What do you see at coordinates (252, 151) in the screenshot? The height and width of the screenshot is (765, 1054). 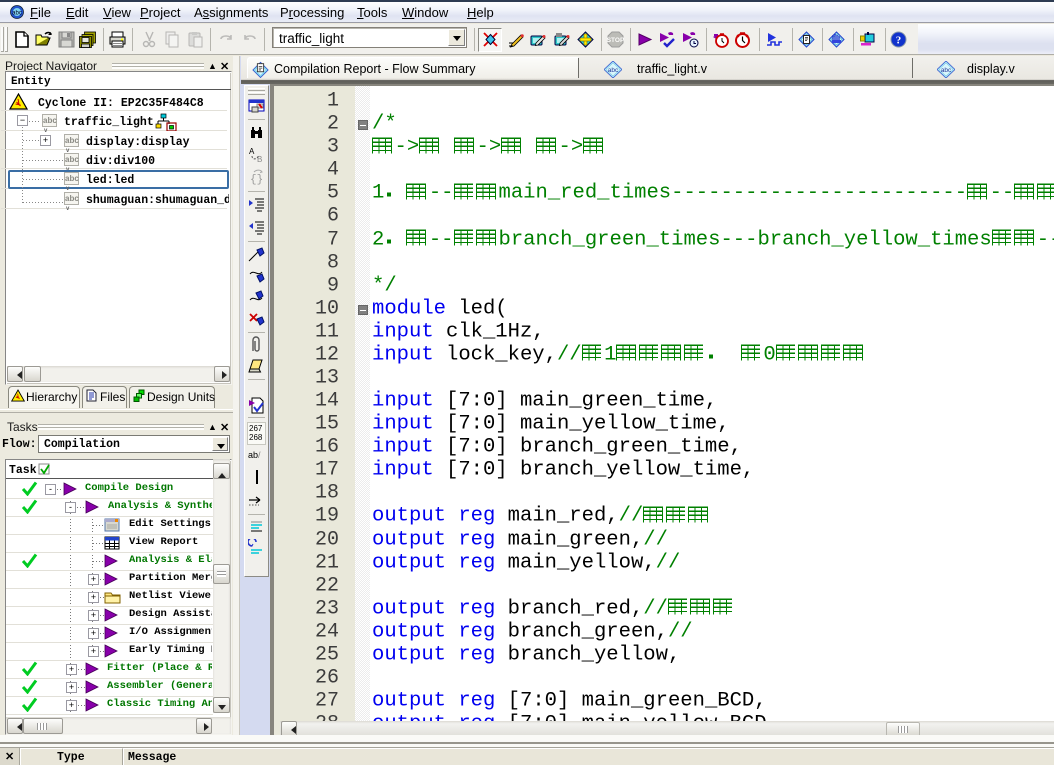 I see `svg-text: A` at bounding box center [252, 151].